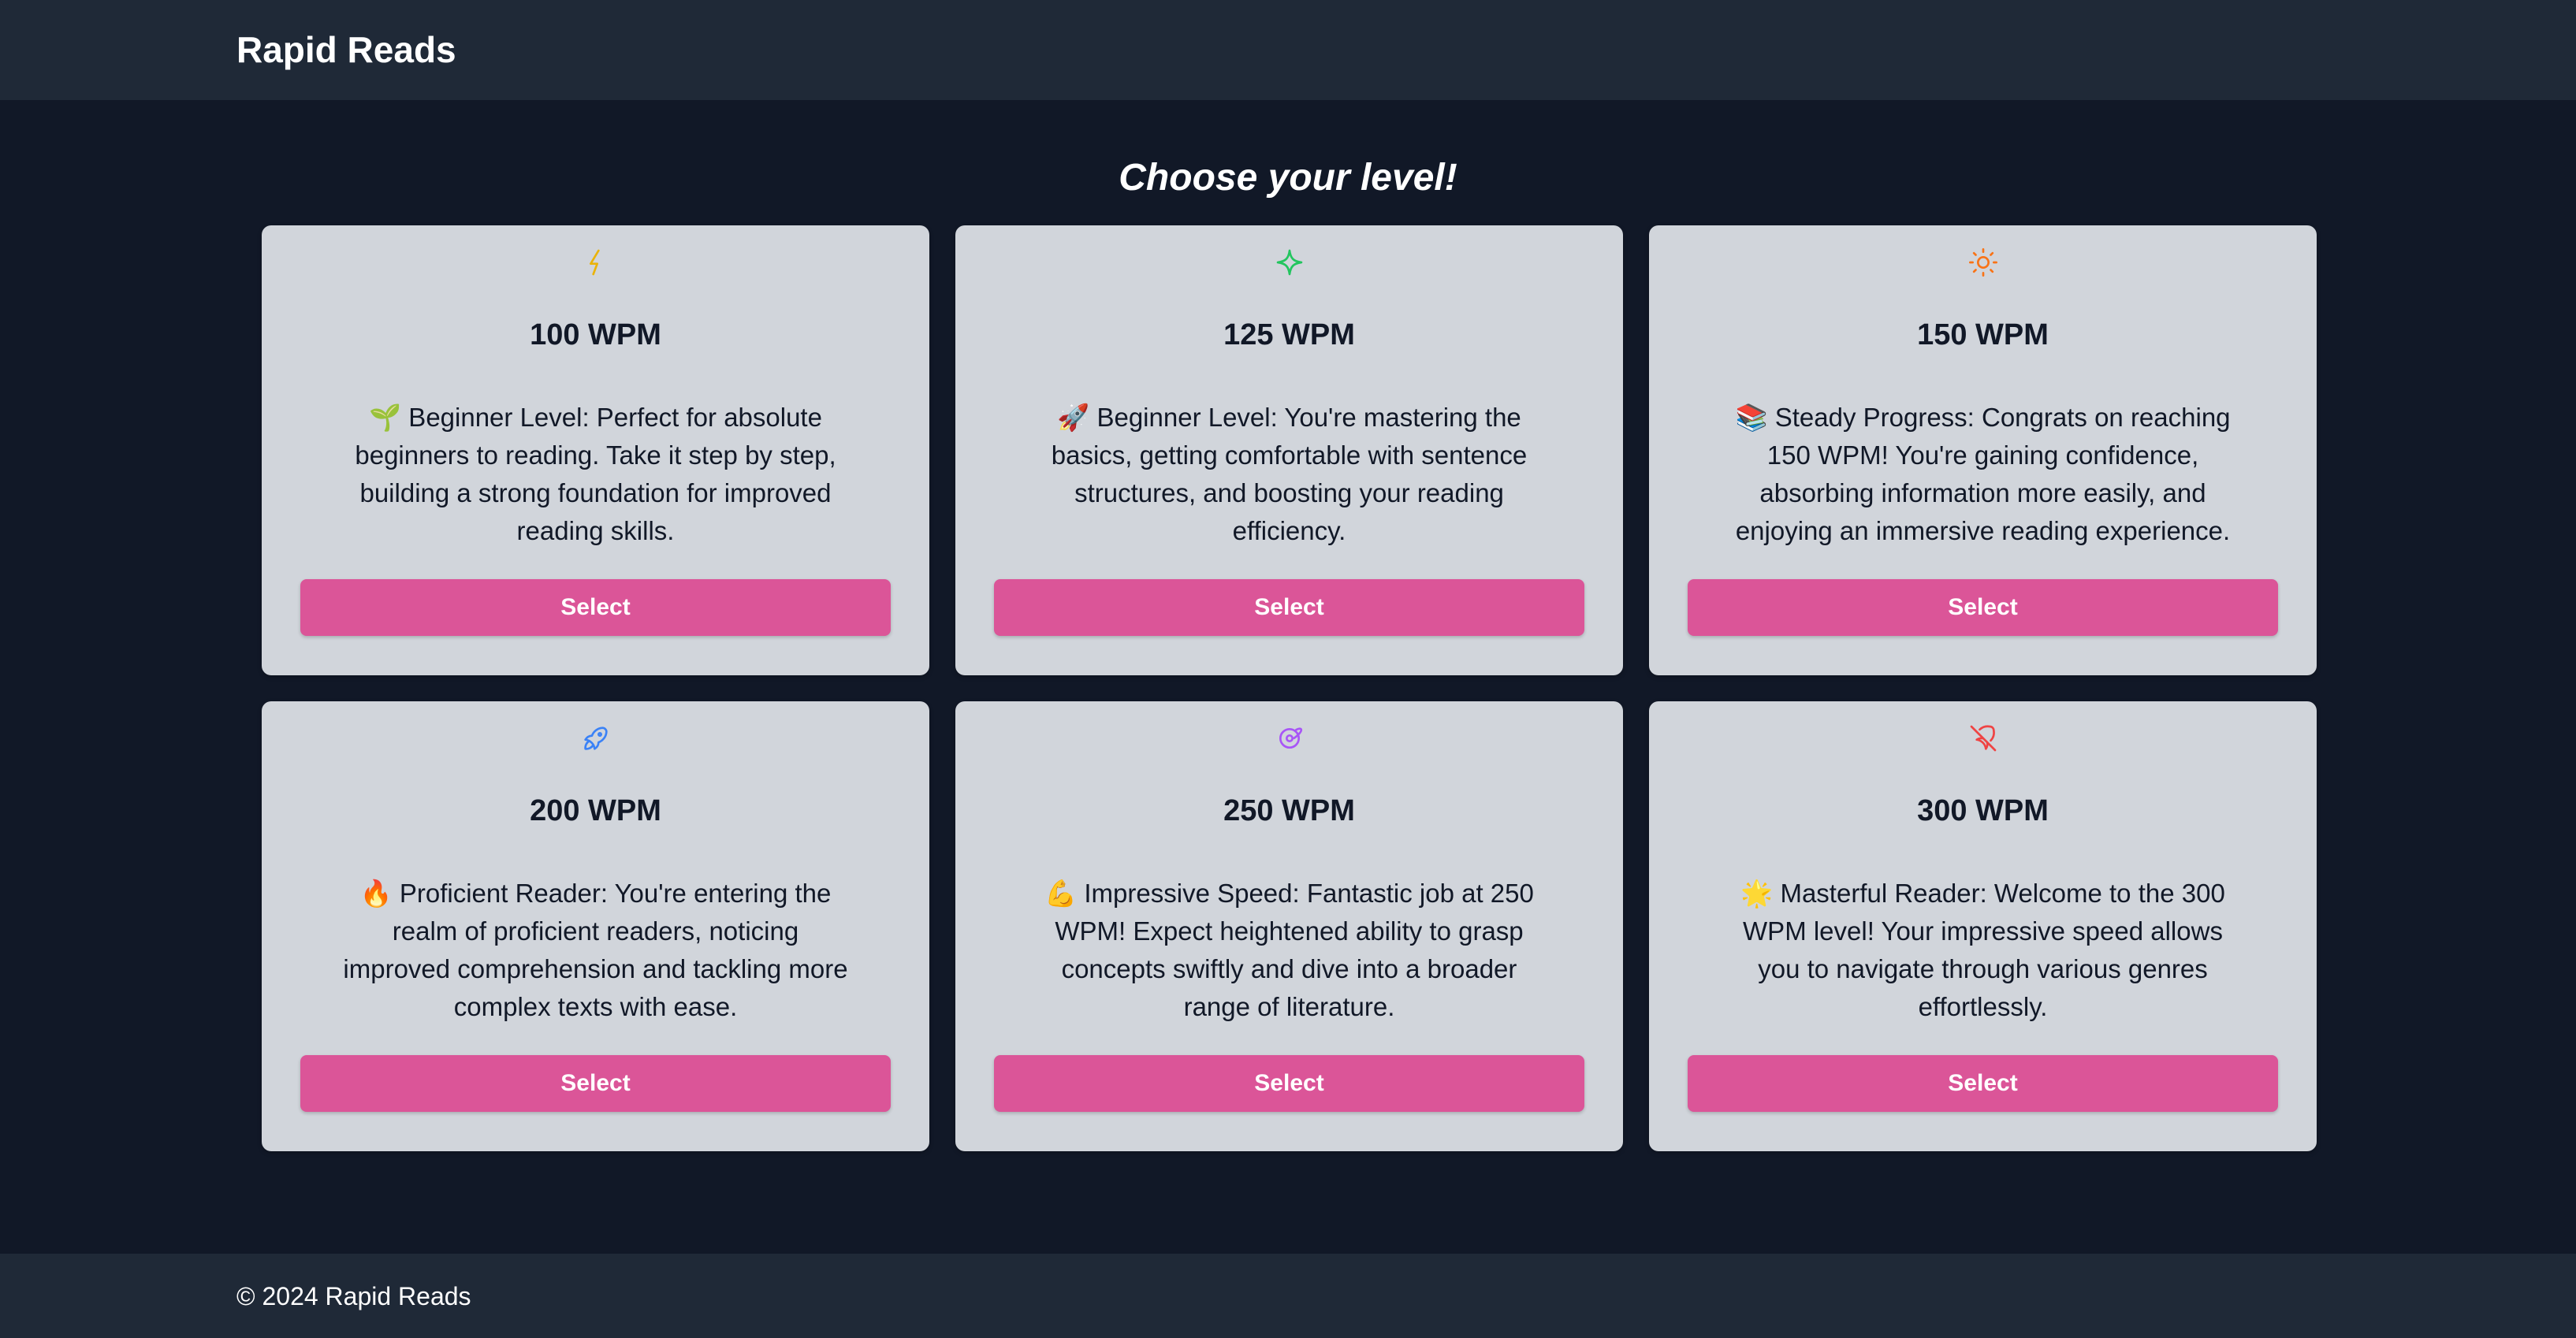 The height and width of the screenshot is (1338, 2576). Describe the element at coordinates (353, 1296) in the screenshot. I see `copyright-text: © 2024 Rapid Reads` at that location.